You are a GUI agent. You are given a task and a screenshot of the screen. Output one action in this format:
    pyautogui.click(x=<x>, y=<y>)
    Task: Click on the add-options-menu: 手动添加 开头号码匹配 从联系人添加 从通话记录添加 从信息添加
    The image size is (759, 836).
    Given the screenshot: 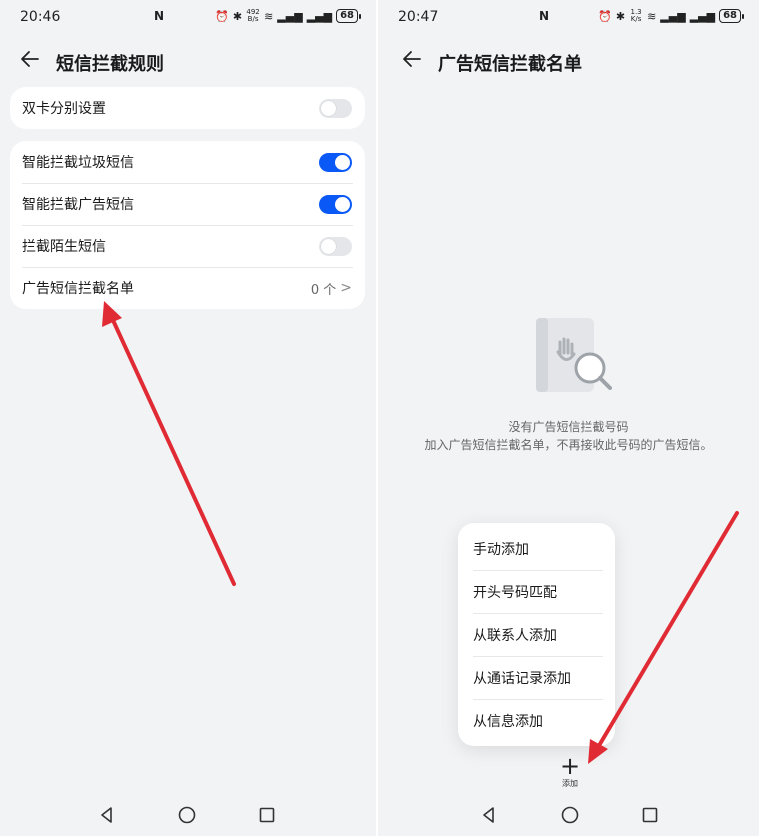 What is the action you would take?
    pyautogui.click(x=536, y=634)
    